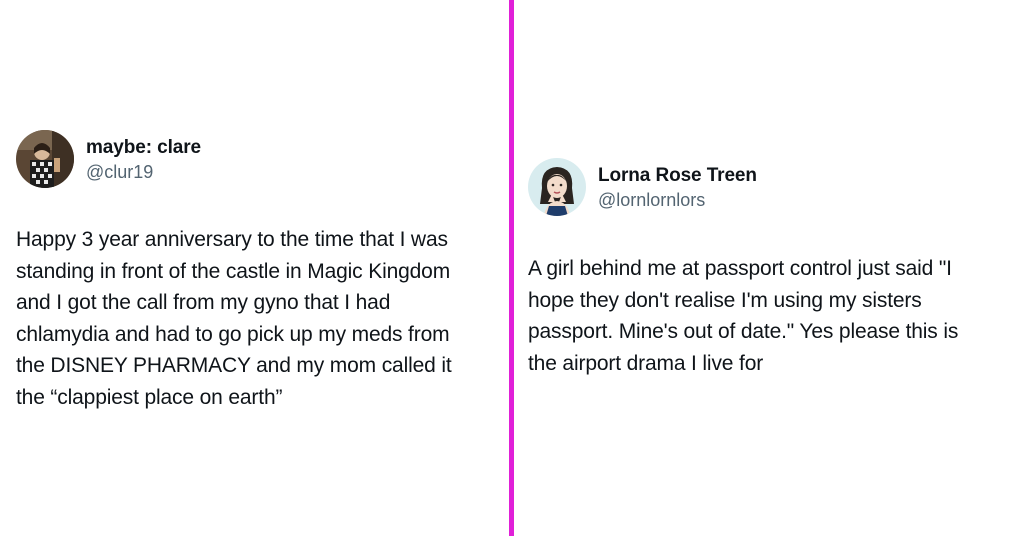 Image resolution: width=1024 pixels, height=536 pixels. I want to click on tweet-header: maybe: clare @clur19, so click(259, 159).